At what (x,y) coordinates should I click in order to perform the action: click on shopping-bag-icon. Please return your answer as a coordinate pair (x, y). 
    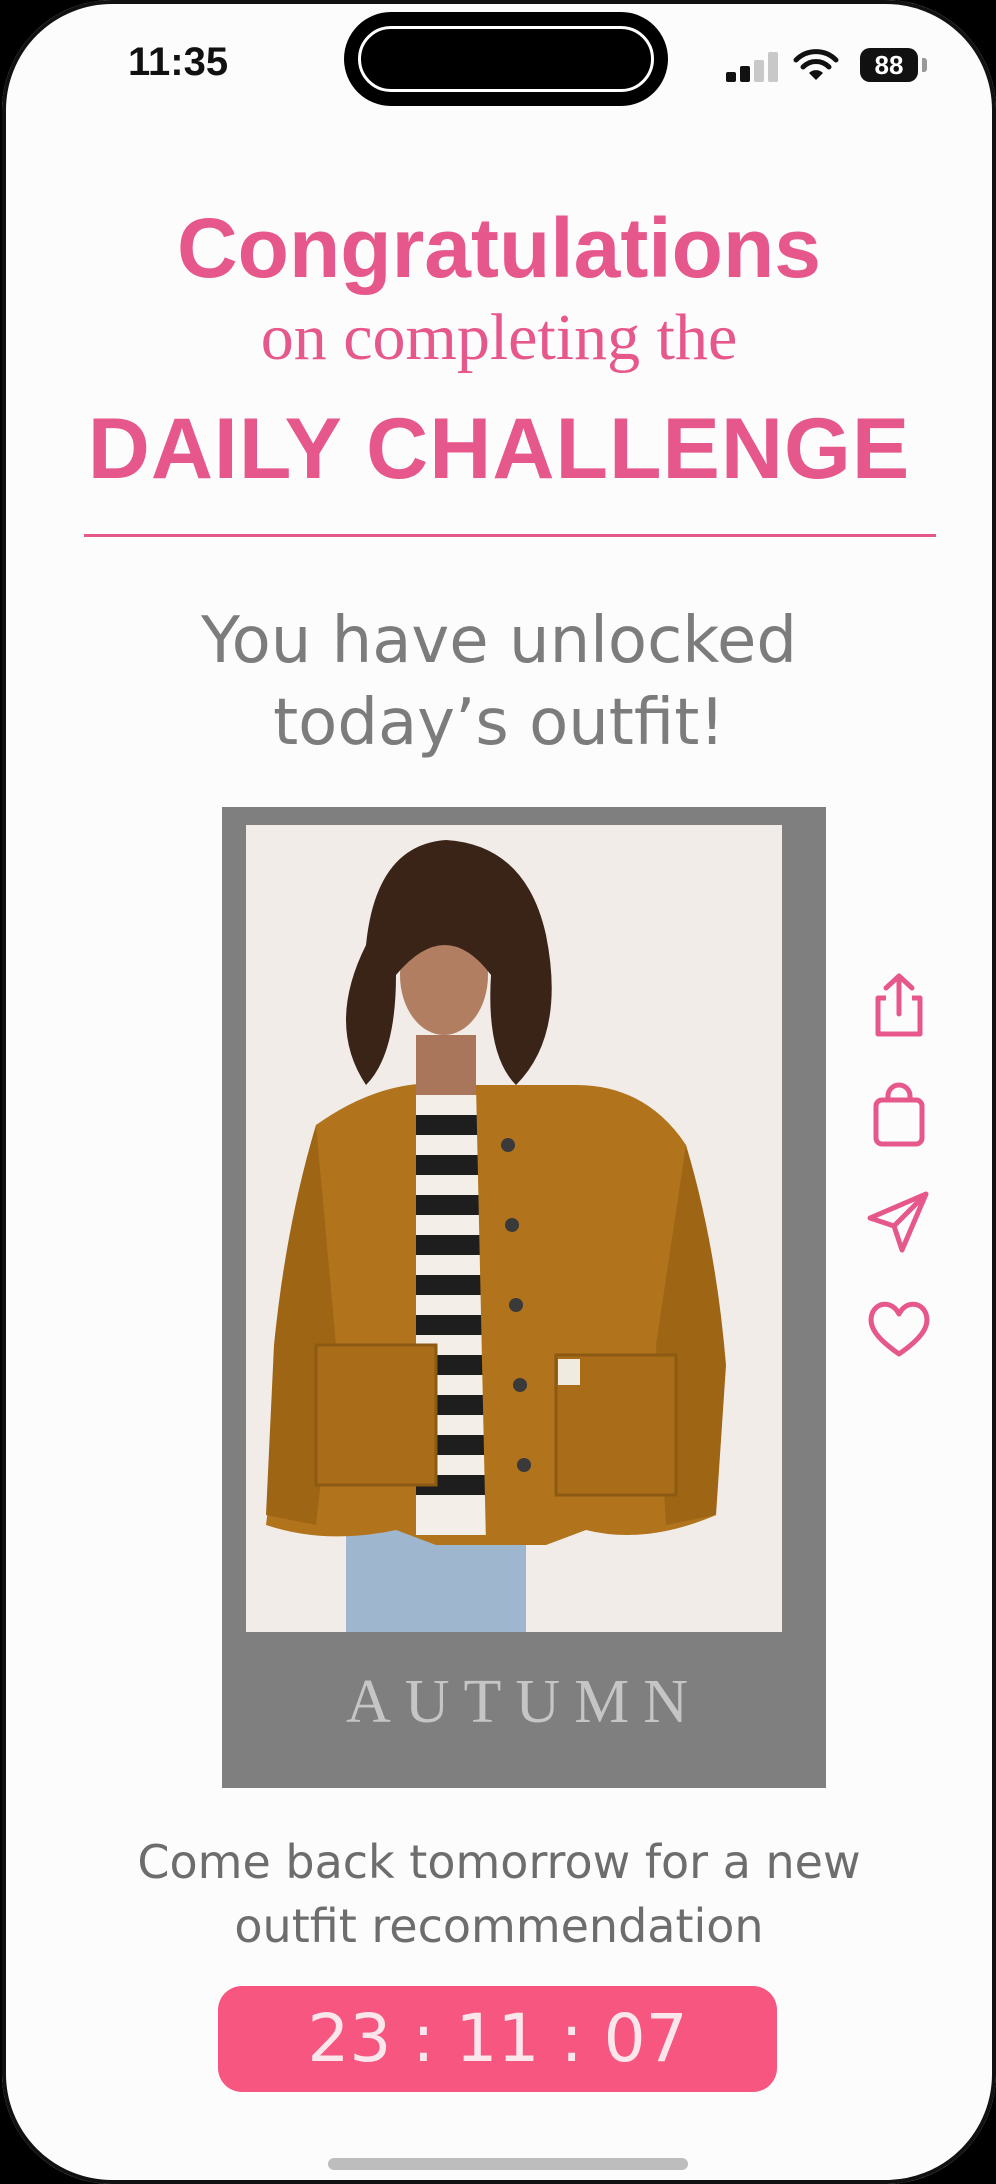
    Looking at the image, I should click on (899, 1117).